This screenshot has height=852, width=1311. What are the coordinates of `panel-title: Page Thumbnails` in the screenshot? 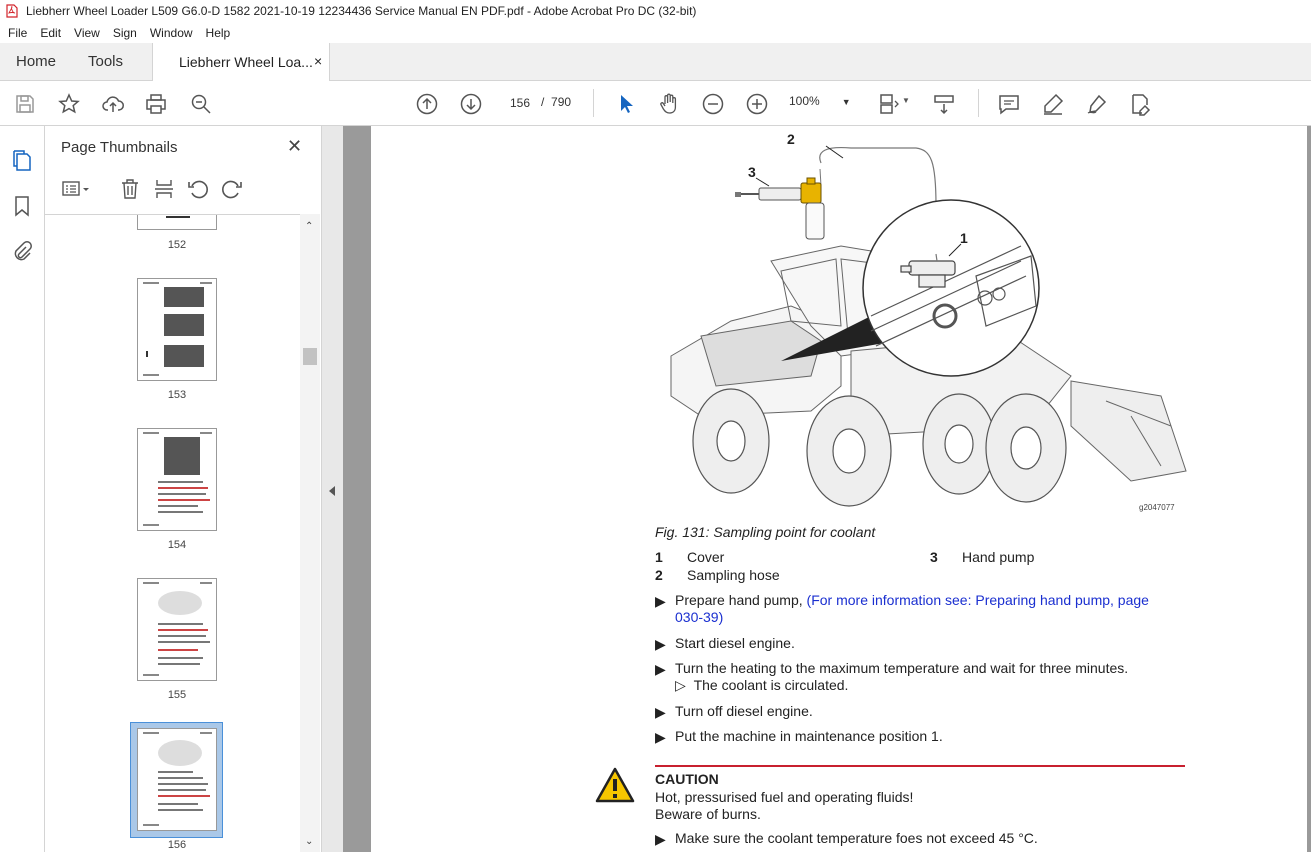 It's located at (119, 147).